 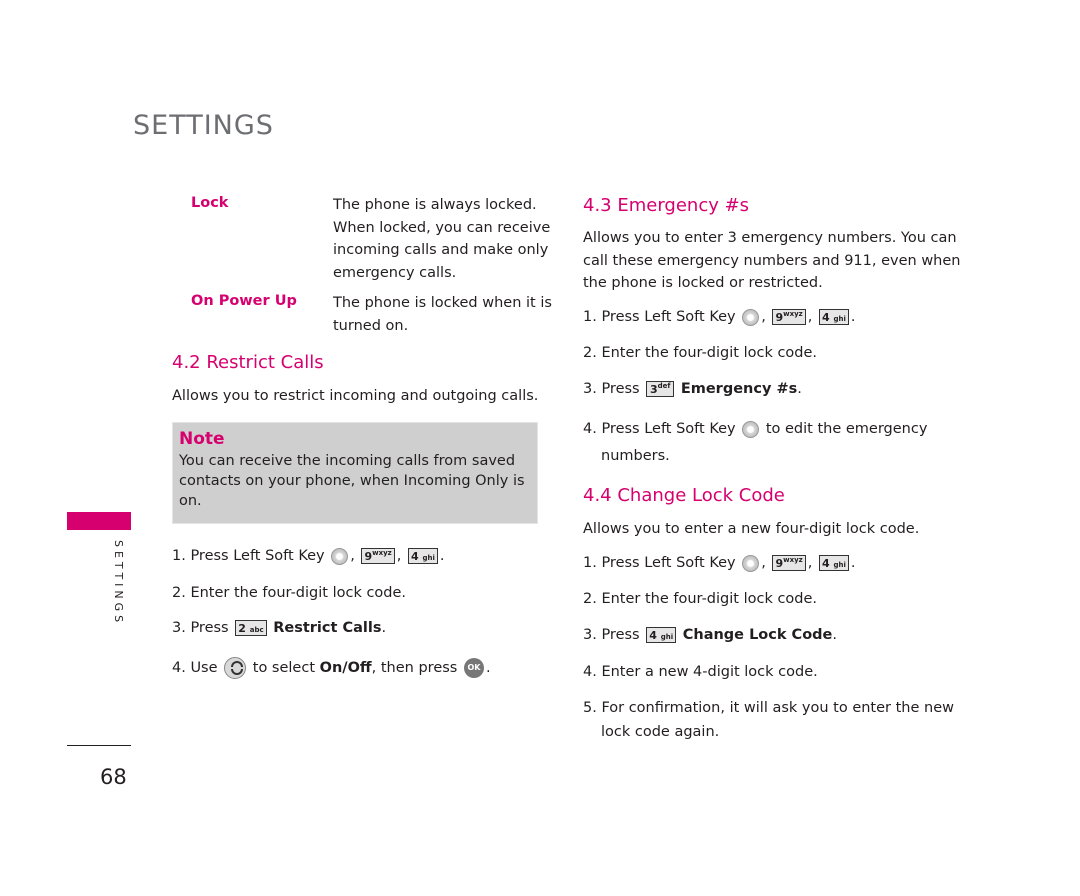 What do you see at coordinates (659, 429) in the screenshot?
I see `step-text: 4. Press Left Soft Key` at bounding box center [659, 429].